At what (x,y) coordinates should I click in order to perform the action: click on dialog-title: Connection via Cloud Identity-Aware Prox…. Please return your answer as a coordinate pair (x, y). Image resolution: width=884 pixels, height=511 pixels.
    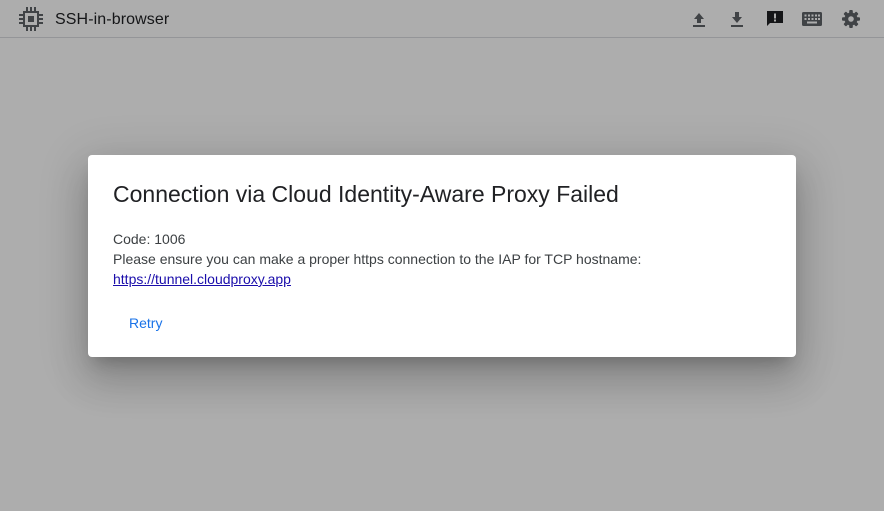
    Looking at the image, I should click on (366, 194).